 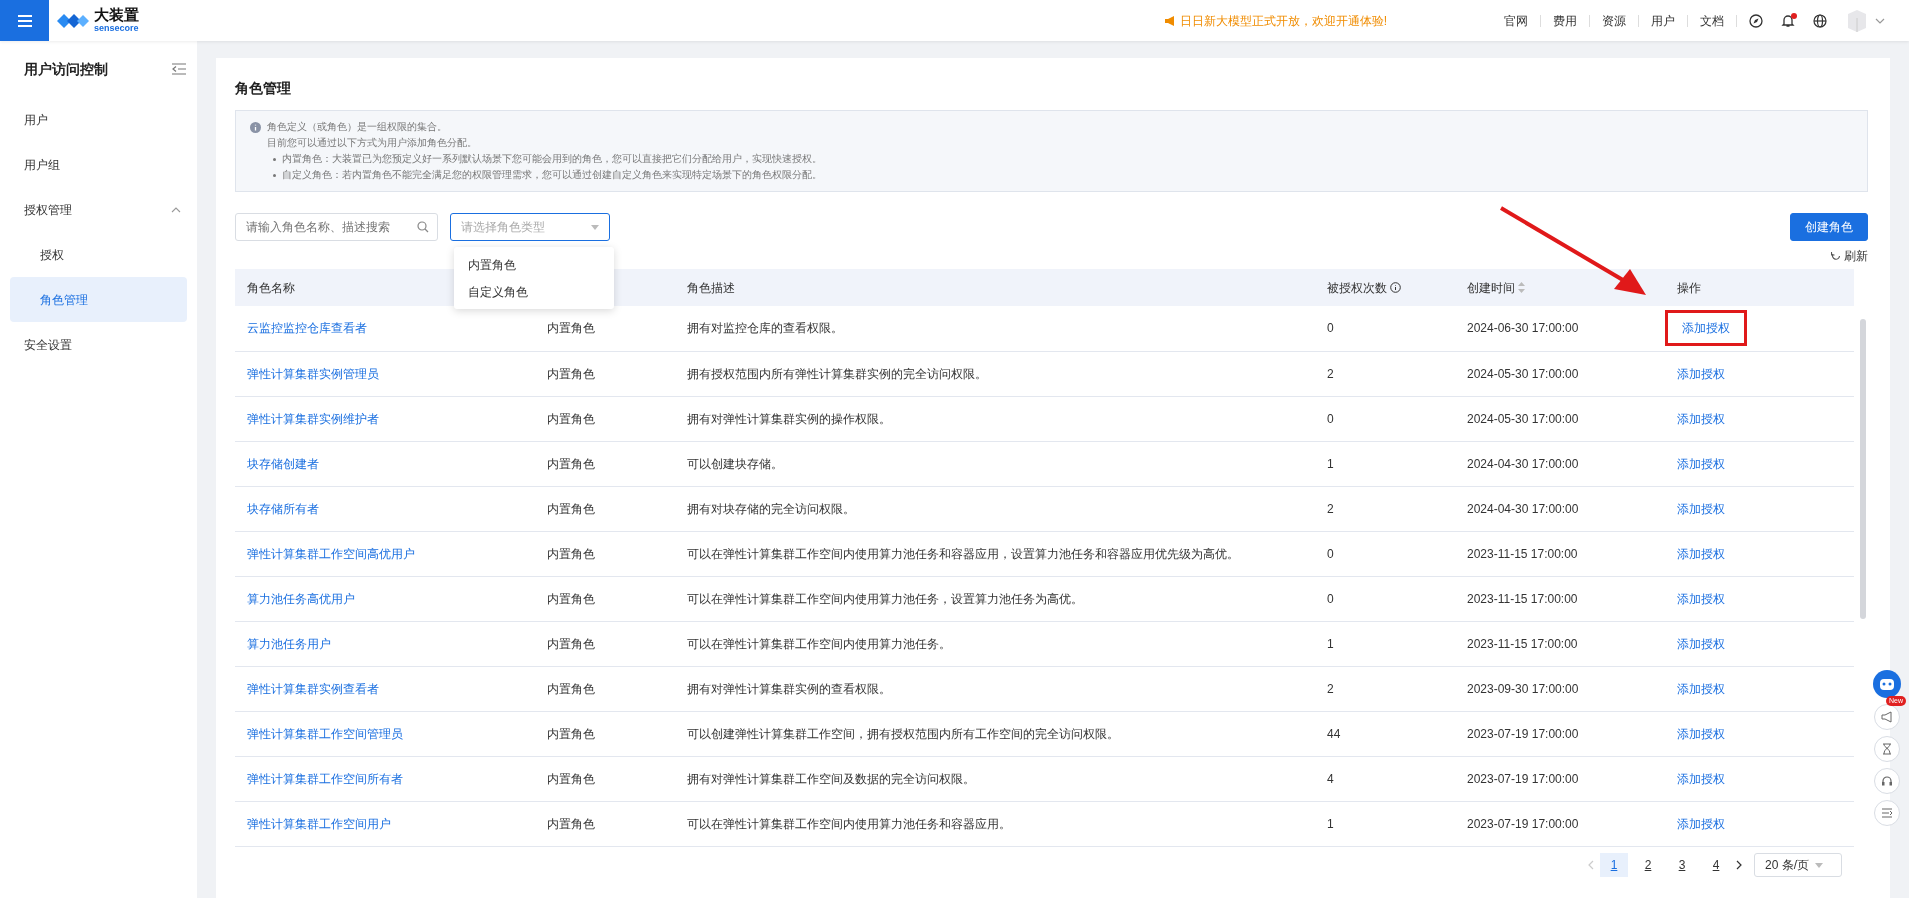 What do you see at coordinates (1283, 20) in the screenshot?
I see `announcement-text: 日日新大模型正式开放，欢迎开通体验!` at bounding box center [1283, 20].